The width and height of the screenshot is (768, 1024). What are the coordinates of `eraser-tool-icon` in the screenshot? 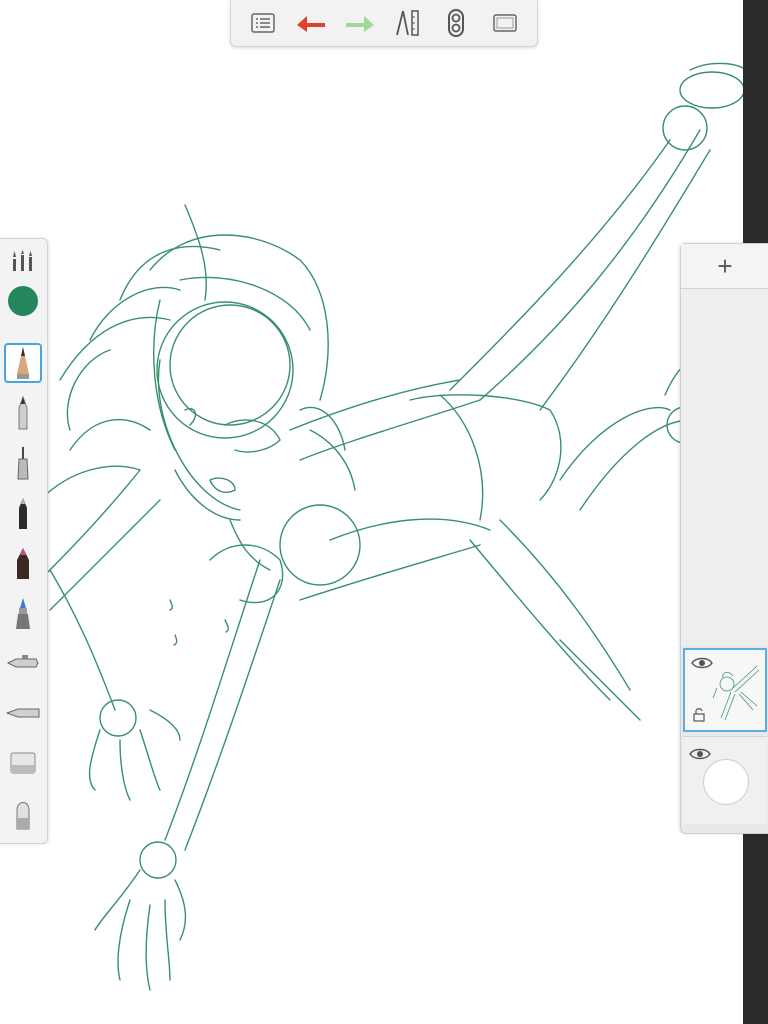 It's located at (23, 763).